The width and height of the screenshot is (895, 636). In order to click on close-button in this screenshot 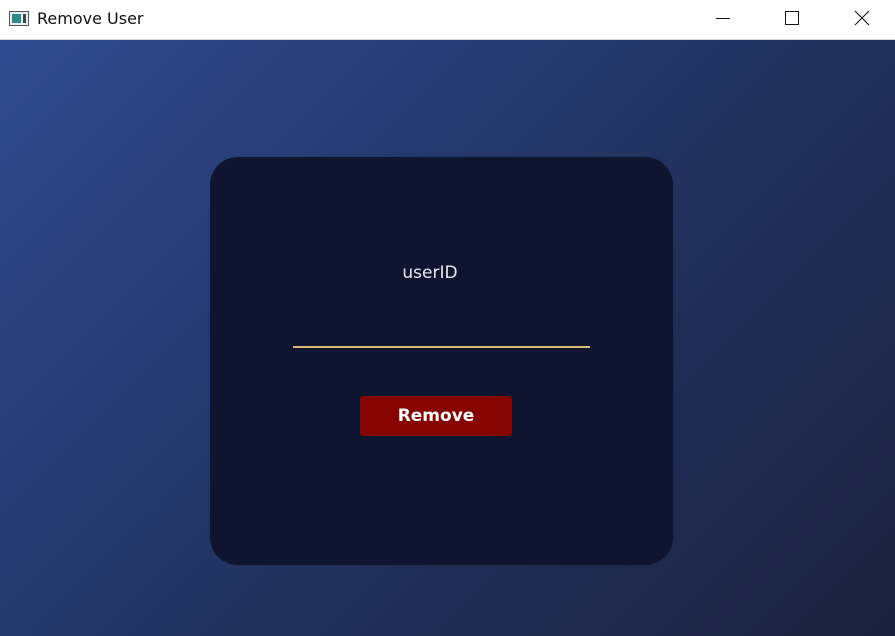, I will do `click(862, 19)`.